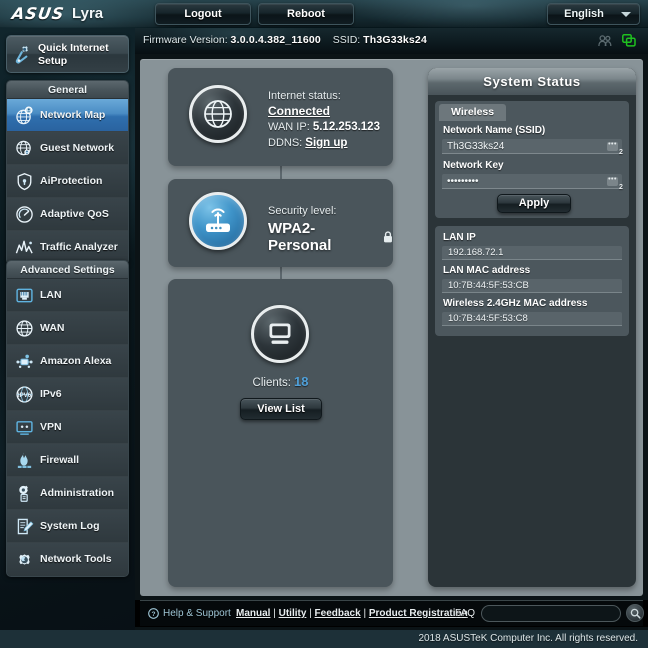  Describe the element at coordinates (67, 295) in the screenshot. I see `sidebar-item-lan: LAN` at that location.